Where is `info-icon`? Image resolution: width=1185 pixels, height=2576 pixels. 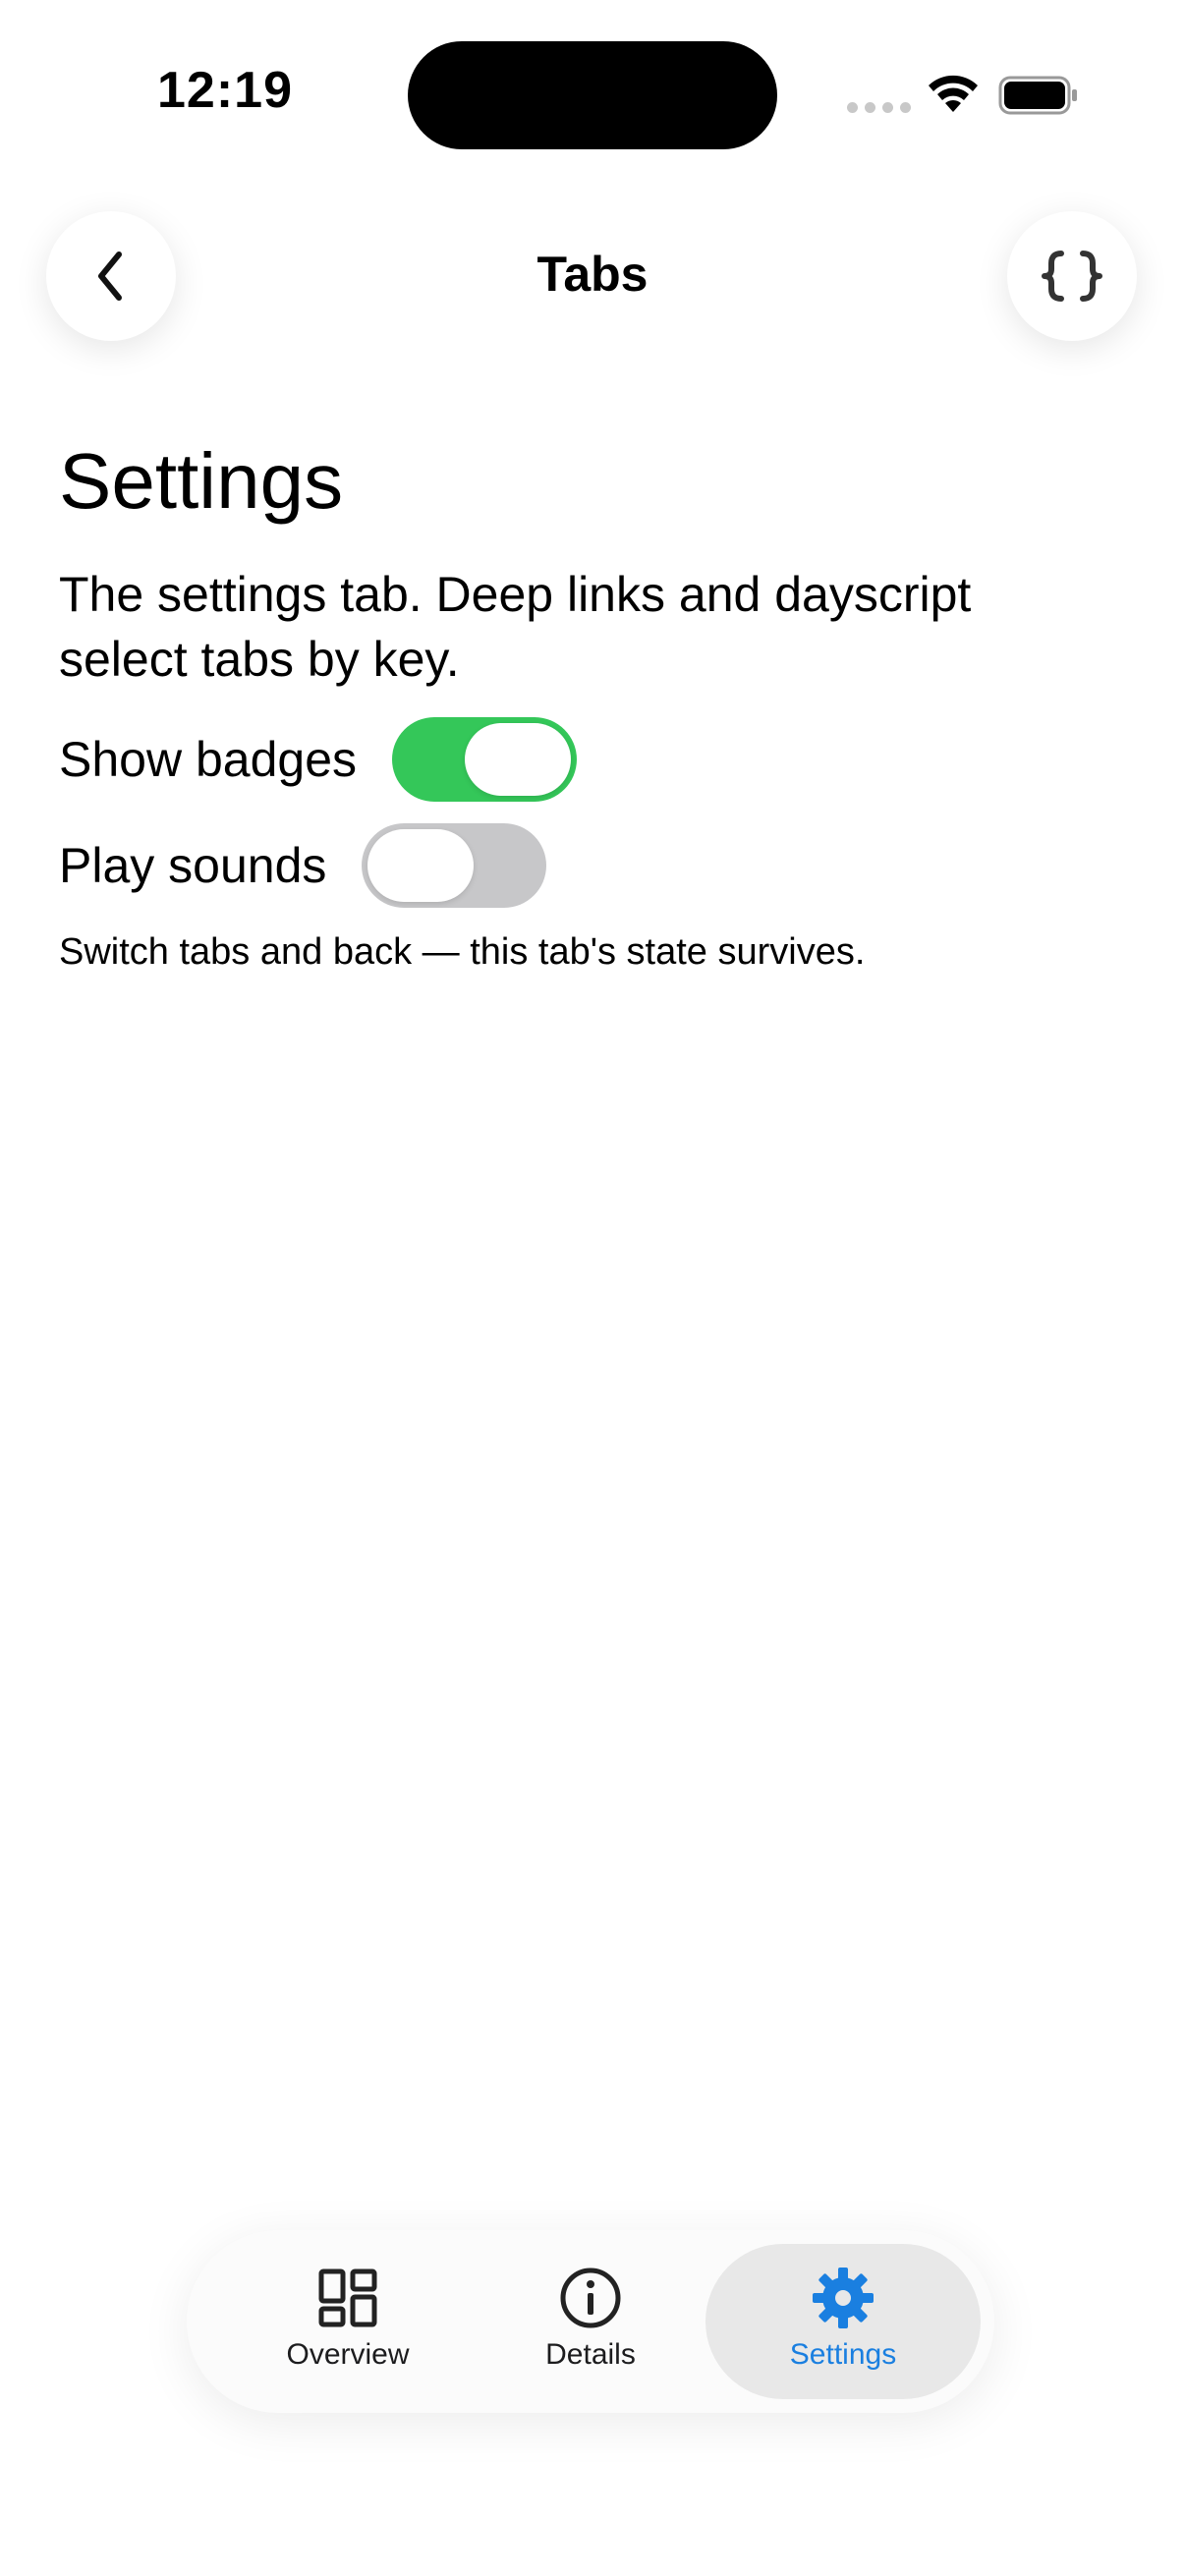 info-icon is located at coordinates (591, 2298).